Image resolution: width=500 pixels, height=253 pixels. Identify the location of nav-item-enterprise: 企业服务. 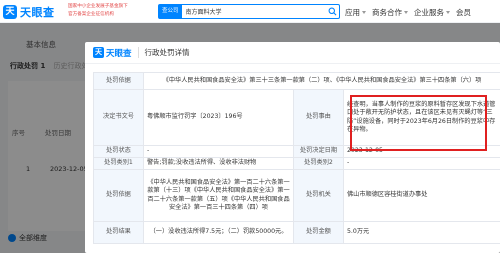
(432, 12).